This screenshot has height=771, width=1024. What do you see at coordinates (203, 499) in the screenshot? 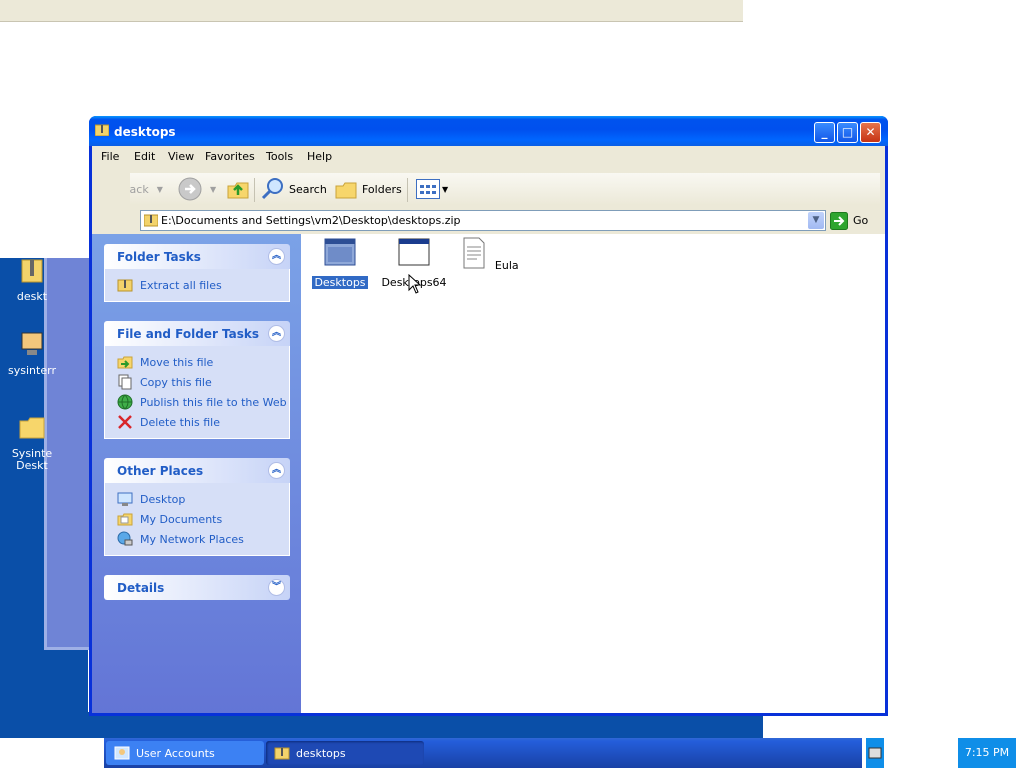
I see `place-desktop: Desktop` at bounding box center [203, 499].